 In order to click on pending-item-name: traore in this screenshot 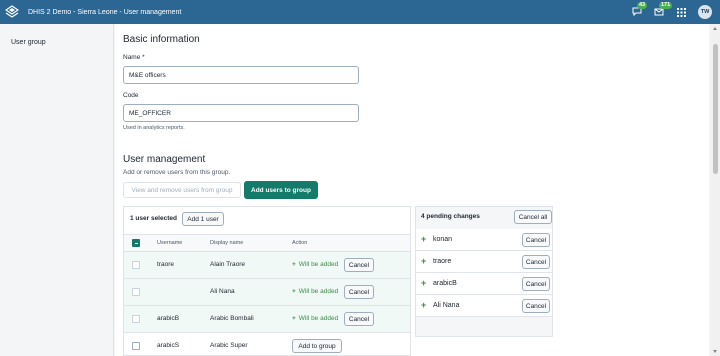, I will do `click(442, 261)`.